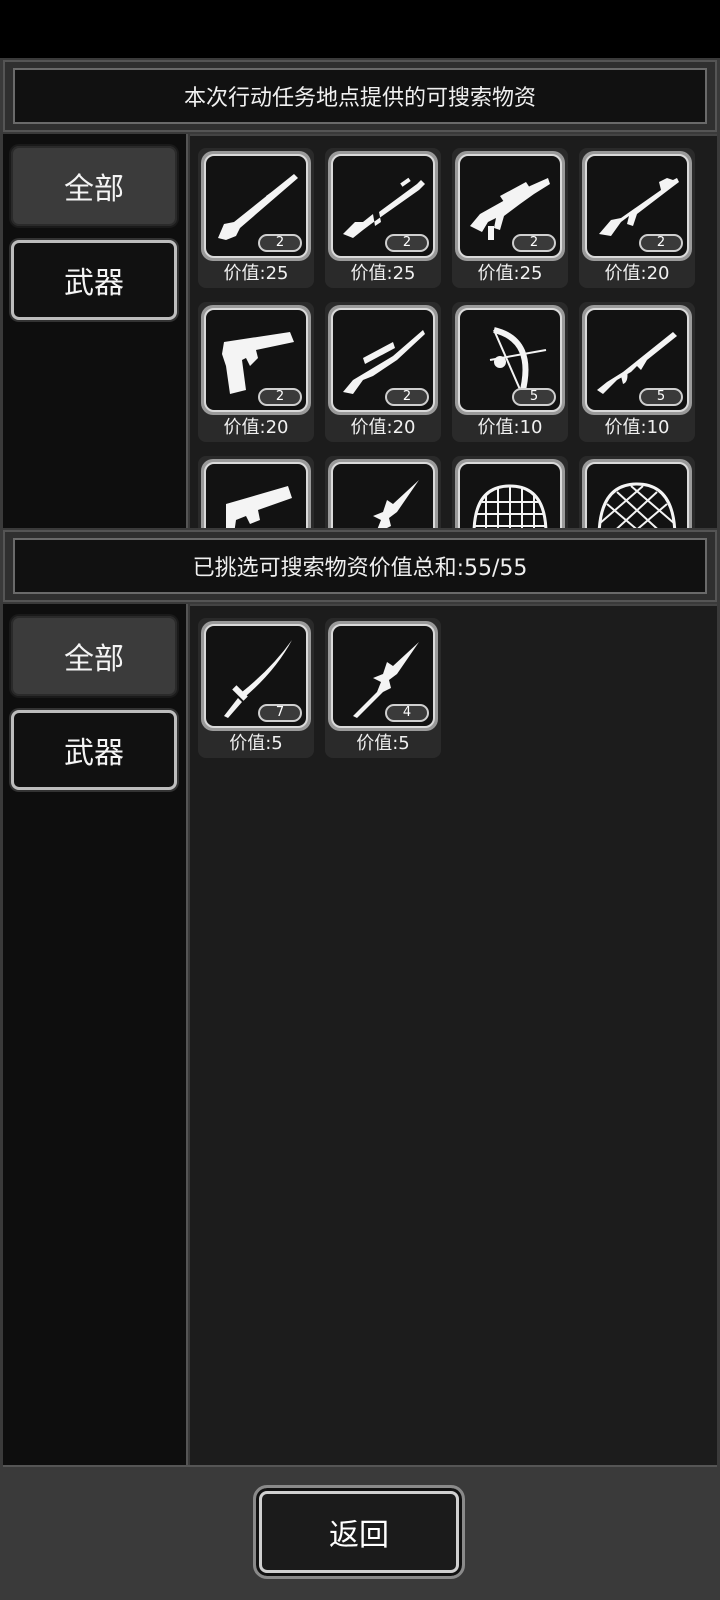  I want to click on footer-bar: 返回, so click(360, 1532).